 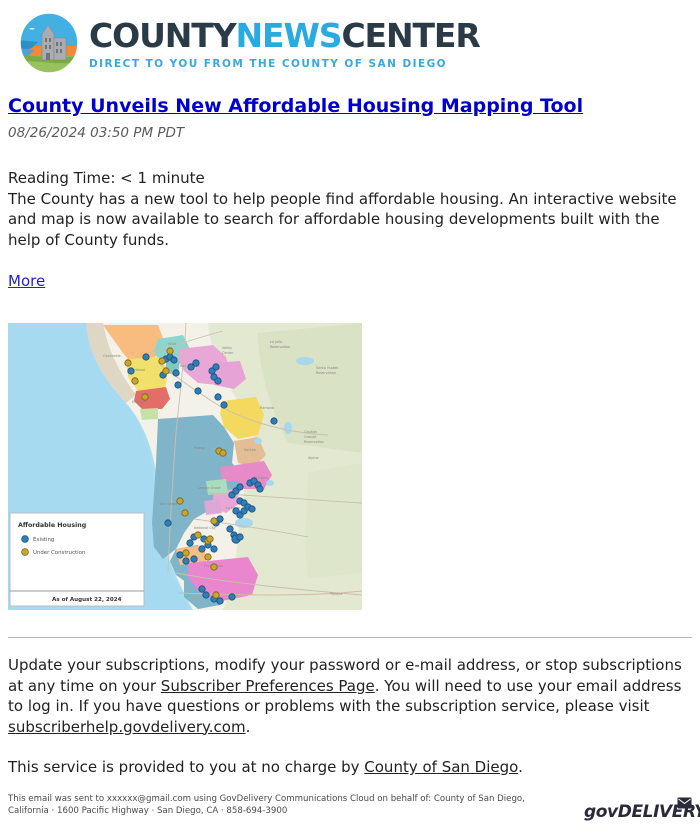 I want to click on svg-text: Tijuana, so click(x=335, y=594).